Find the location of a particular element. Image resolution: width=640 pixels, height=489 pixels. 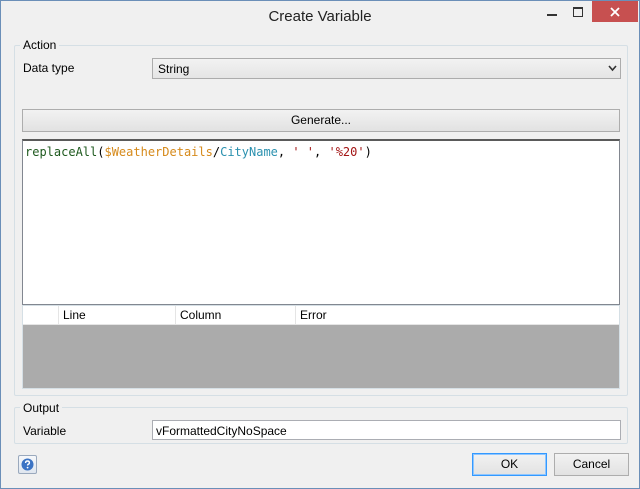

column-header-indicator is located at coordinates (41, 315).